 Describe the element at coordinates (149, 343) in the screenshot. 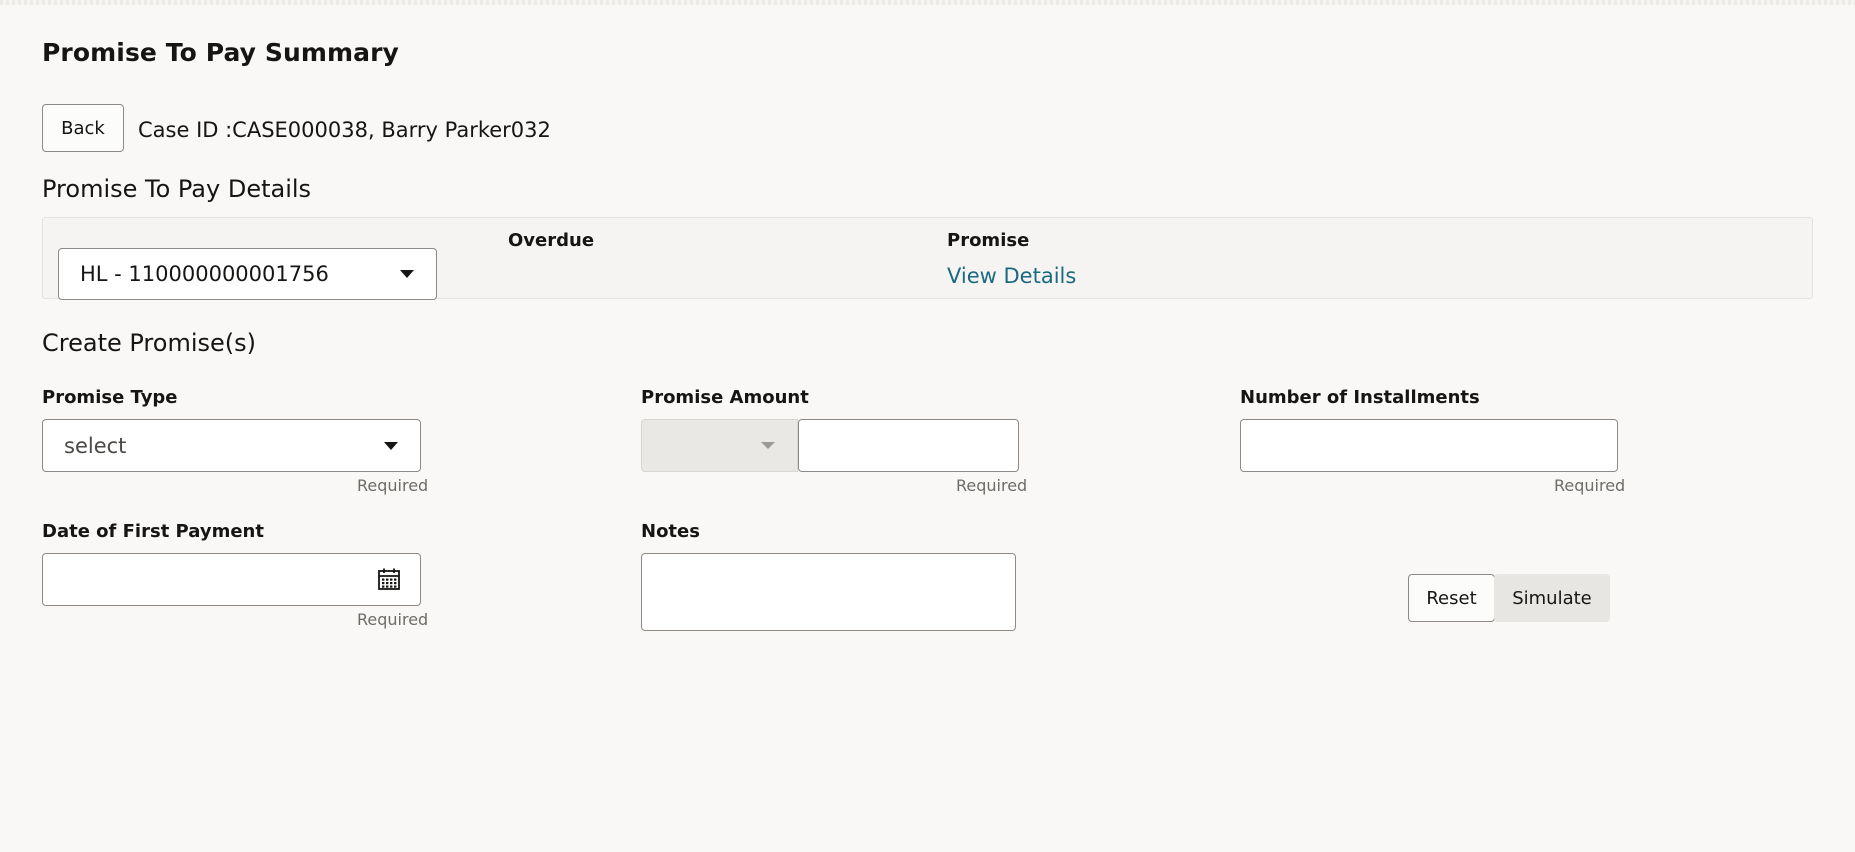

I see `create-promise-title: Create Promise(s)` at that location.